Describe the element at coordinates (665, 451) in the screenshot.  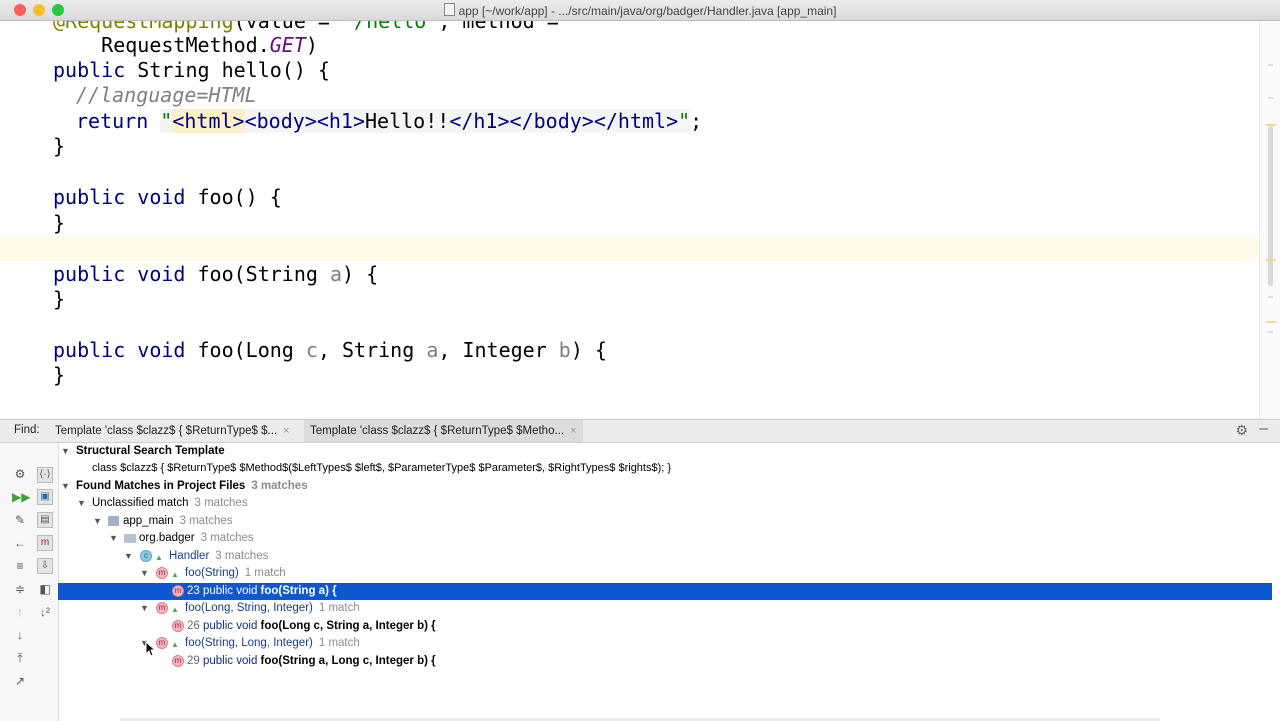
I see `tree-row-template: ▼ Structural Search Template` at that location.